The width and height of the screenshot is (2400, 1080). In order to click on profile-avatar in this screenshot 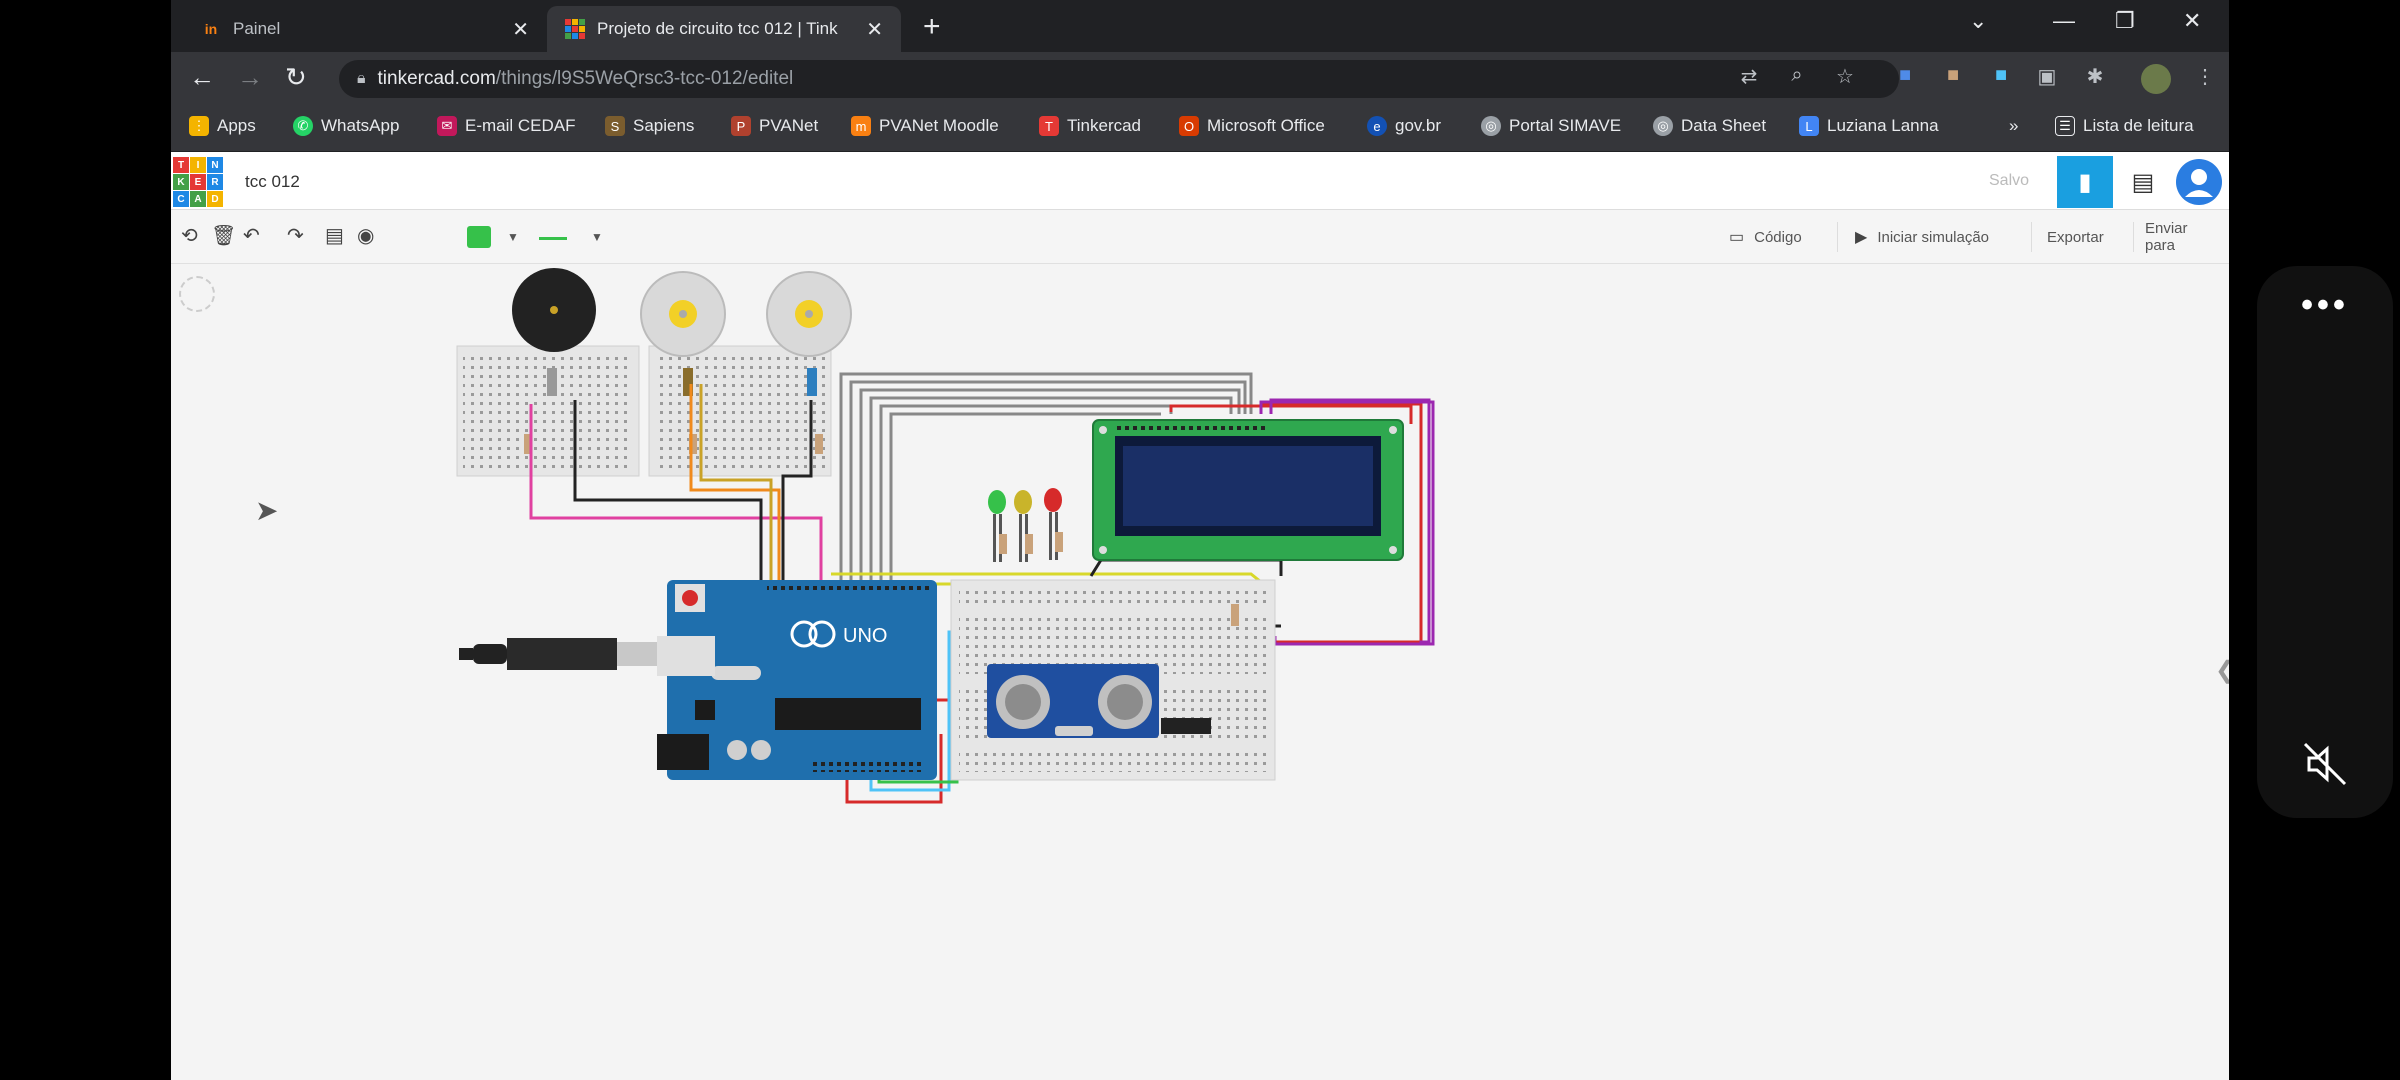, I will do `click(2156, 79)`.